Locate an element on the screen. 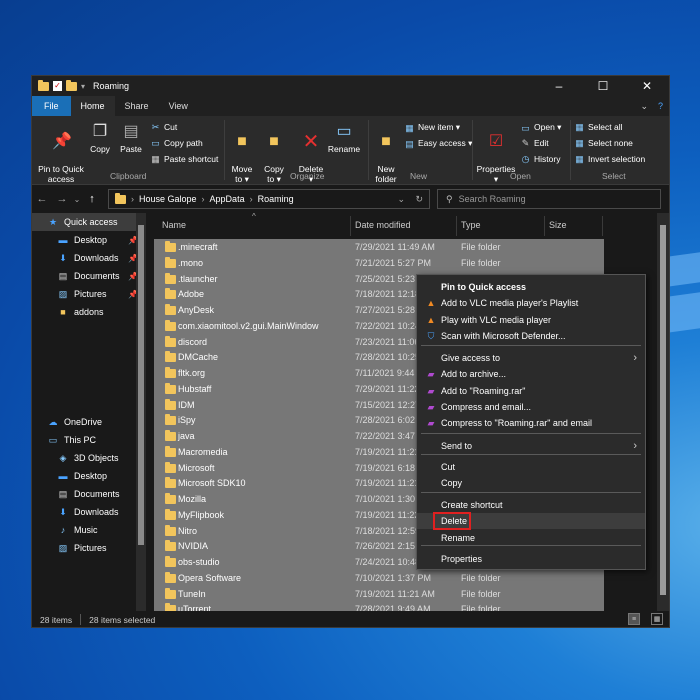 This screenshot has height=700, width=700. file-date: 7/22/2021 10:24 is located at coordinates (388, 325).